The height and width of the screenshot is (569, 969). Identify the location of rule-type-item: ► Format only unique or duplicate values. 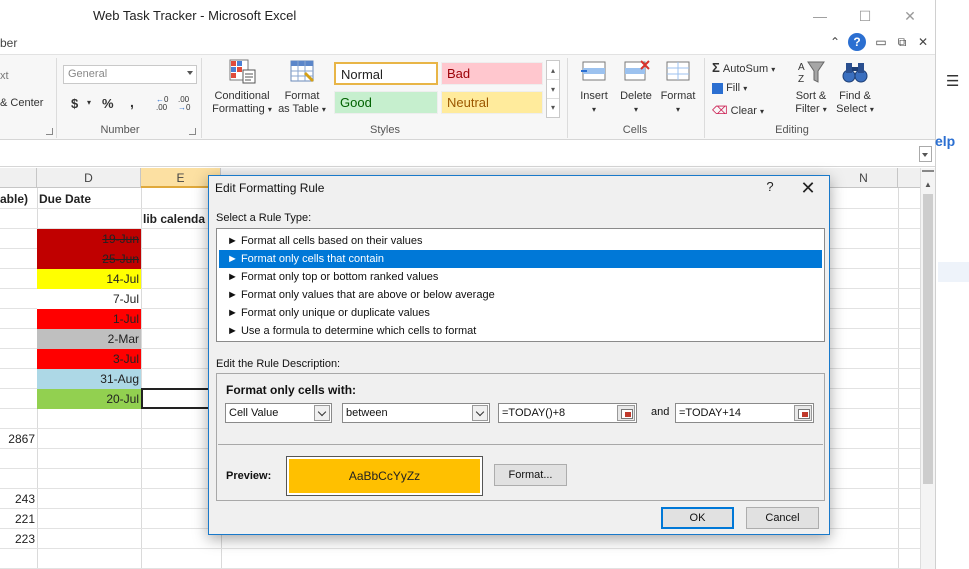
(520, 313).